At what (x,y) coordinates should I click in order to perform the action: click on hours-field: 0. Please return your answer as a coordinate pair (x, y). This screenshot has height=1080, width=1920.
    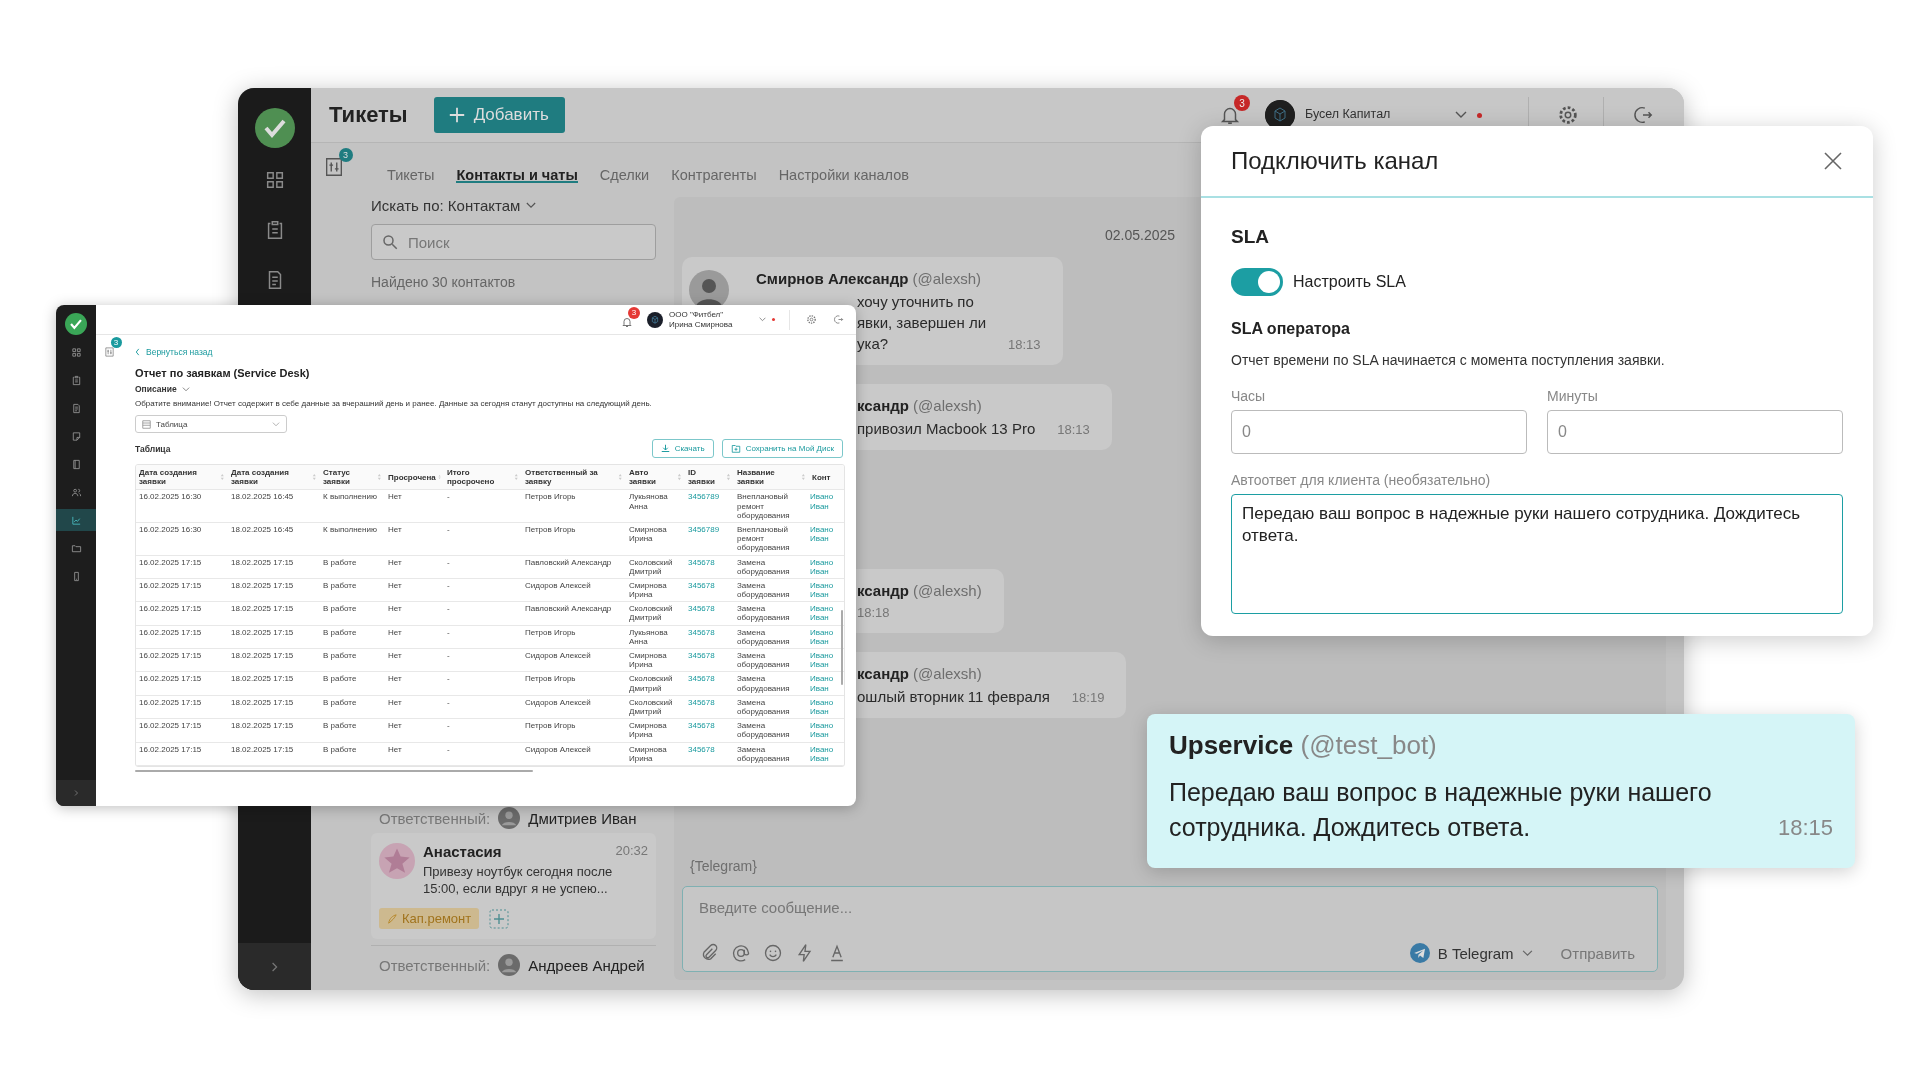
    Looking at the image, I should click on (1379, 432).